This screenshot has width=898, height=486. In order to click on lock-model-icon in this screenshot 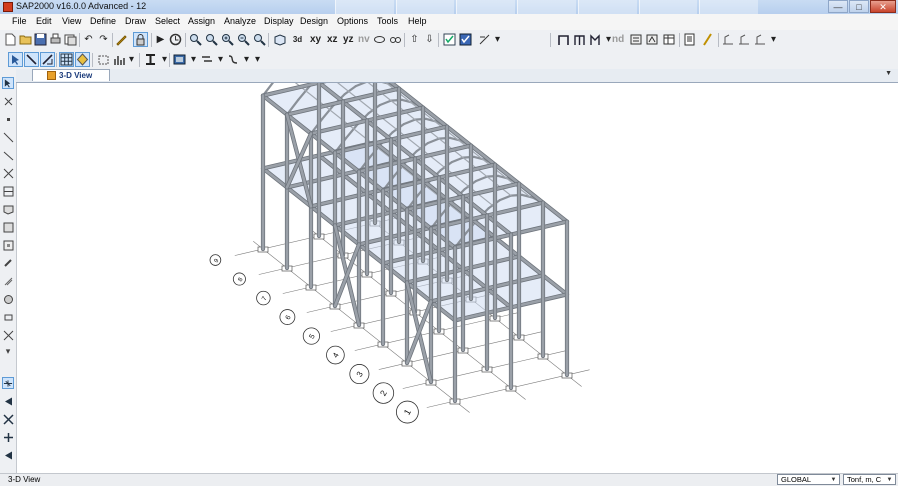, I will do `click(140, 39)`.